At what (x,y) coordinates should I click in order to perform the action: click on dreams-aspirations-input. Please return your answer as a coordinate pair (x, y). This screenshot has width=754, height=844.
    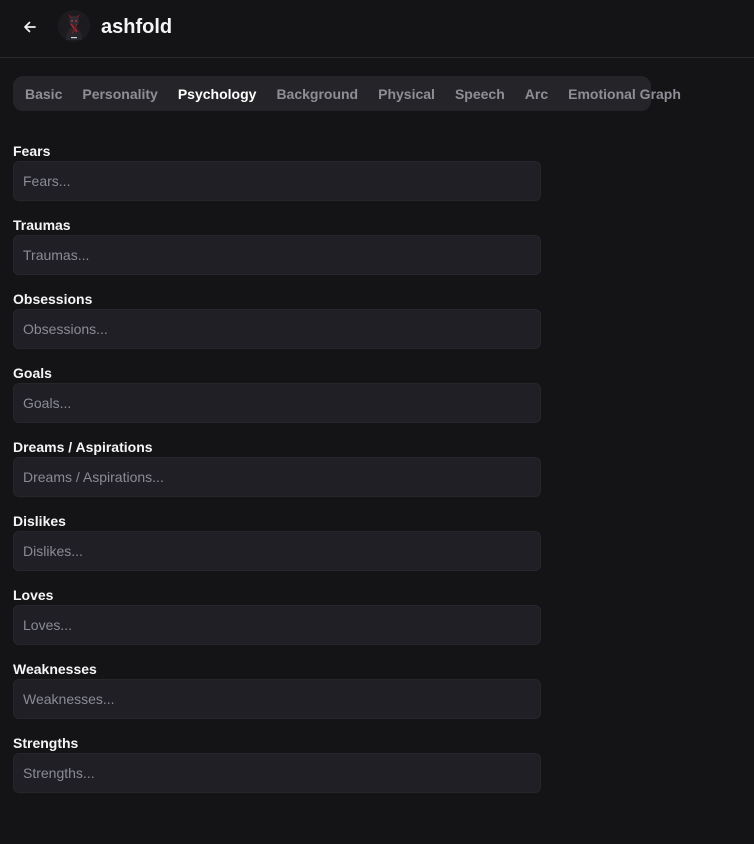
    Looking at the image, I should click on (277, 477).